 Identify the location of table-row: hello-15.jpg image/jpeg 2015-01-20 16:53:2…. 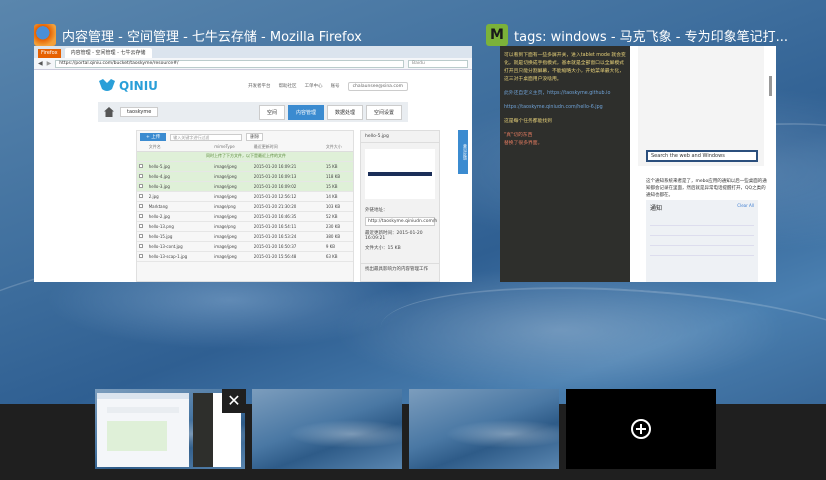
(245, 236).